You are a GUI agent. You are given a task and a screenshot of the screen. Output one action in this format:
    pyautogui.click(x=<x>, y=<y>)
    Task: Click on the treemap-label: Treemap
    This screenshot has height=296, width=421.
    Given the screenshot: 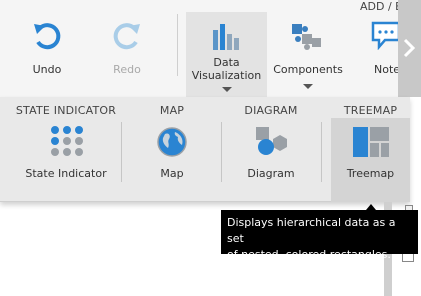 What is the action you would take?
    pyautogui.click(x=370, y=173)
    